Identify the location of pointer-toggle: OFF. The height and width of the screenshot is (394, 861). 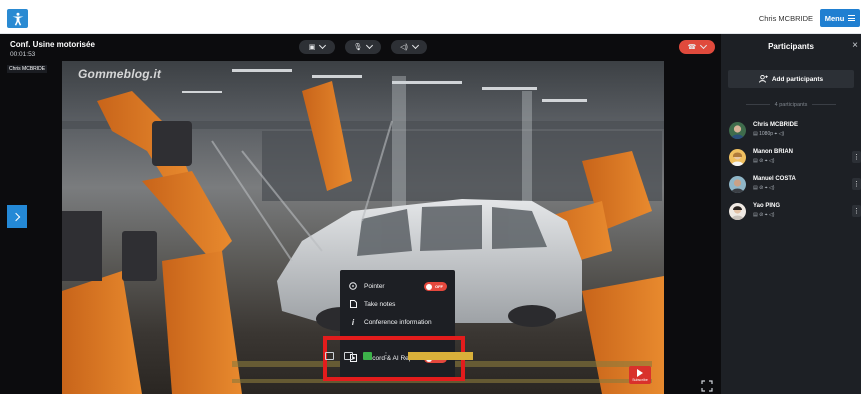
(435, 286).